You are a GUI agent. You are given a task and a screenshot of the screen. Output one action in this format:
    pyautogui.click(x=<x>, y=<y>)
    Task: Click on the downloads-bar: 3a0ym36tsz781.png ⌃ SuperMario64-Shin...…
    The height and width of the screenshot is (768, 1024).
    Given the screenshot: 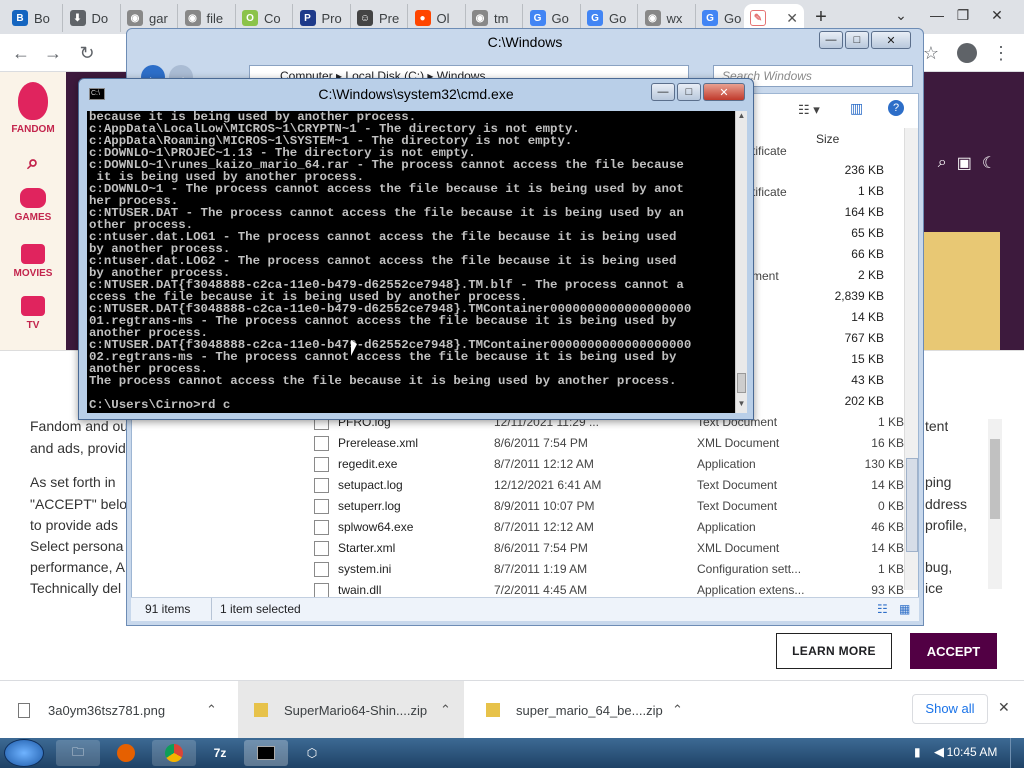 What is the action you would take?
    pyautogui.click(x=512, y=709)
    